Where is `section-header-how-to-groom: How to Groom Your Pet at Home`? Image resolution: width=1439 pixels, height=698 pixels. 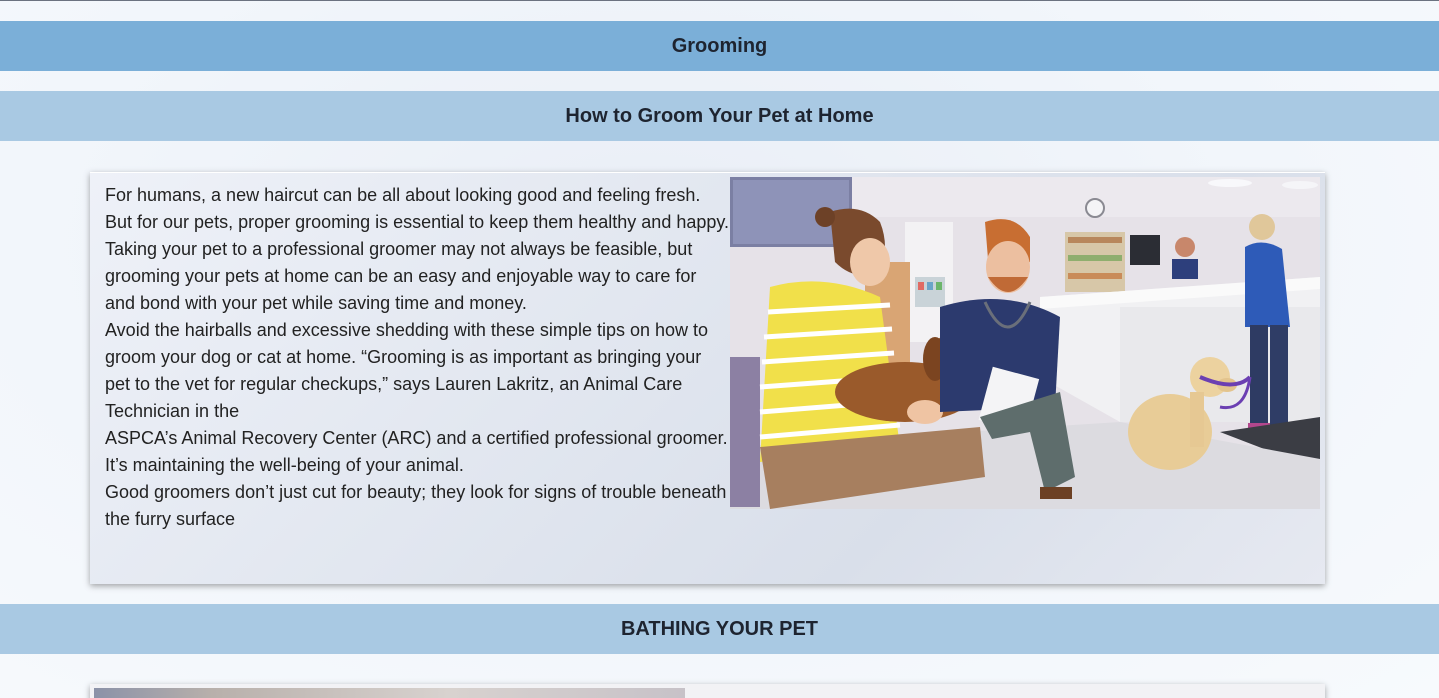
section-header-how-to-groom: How to Groom Your Pet at Home is located at coordinates (719, 116).